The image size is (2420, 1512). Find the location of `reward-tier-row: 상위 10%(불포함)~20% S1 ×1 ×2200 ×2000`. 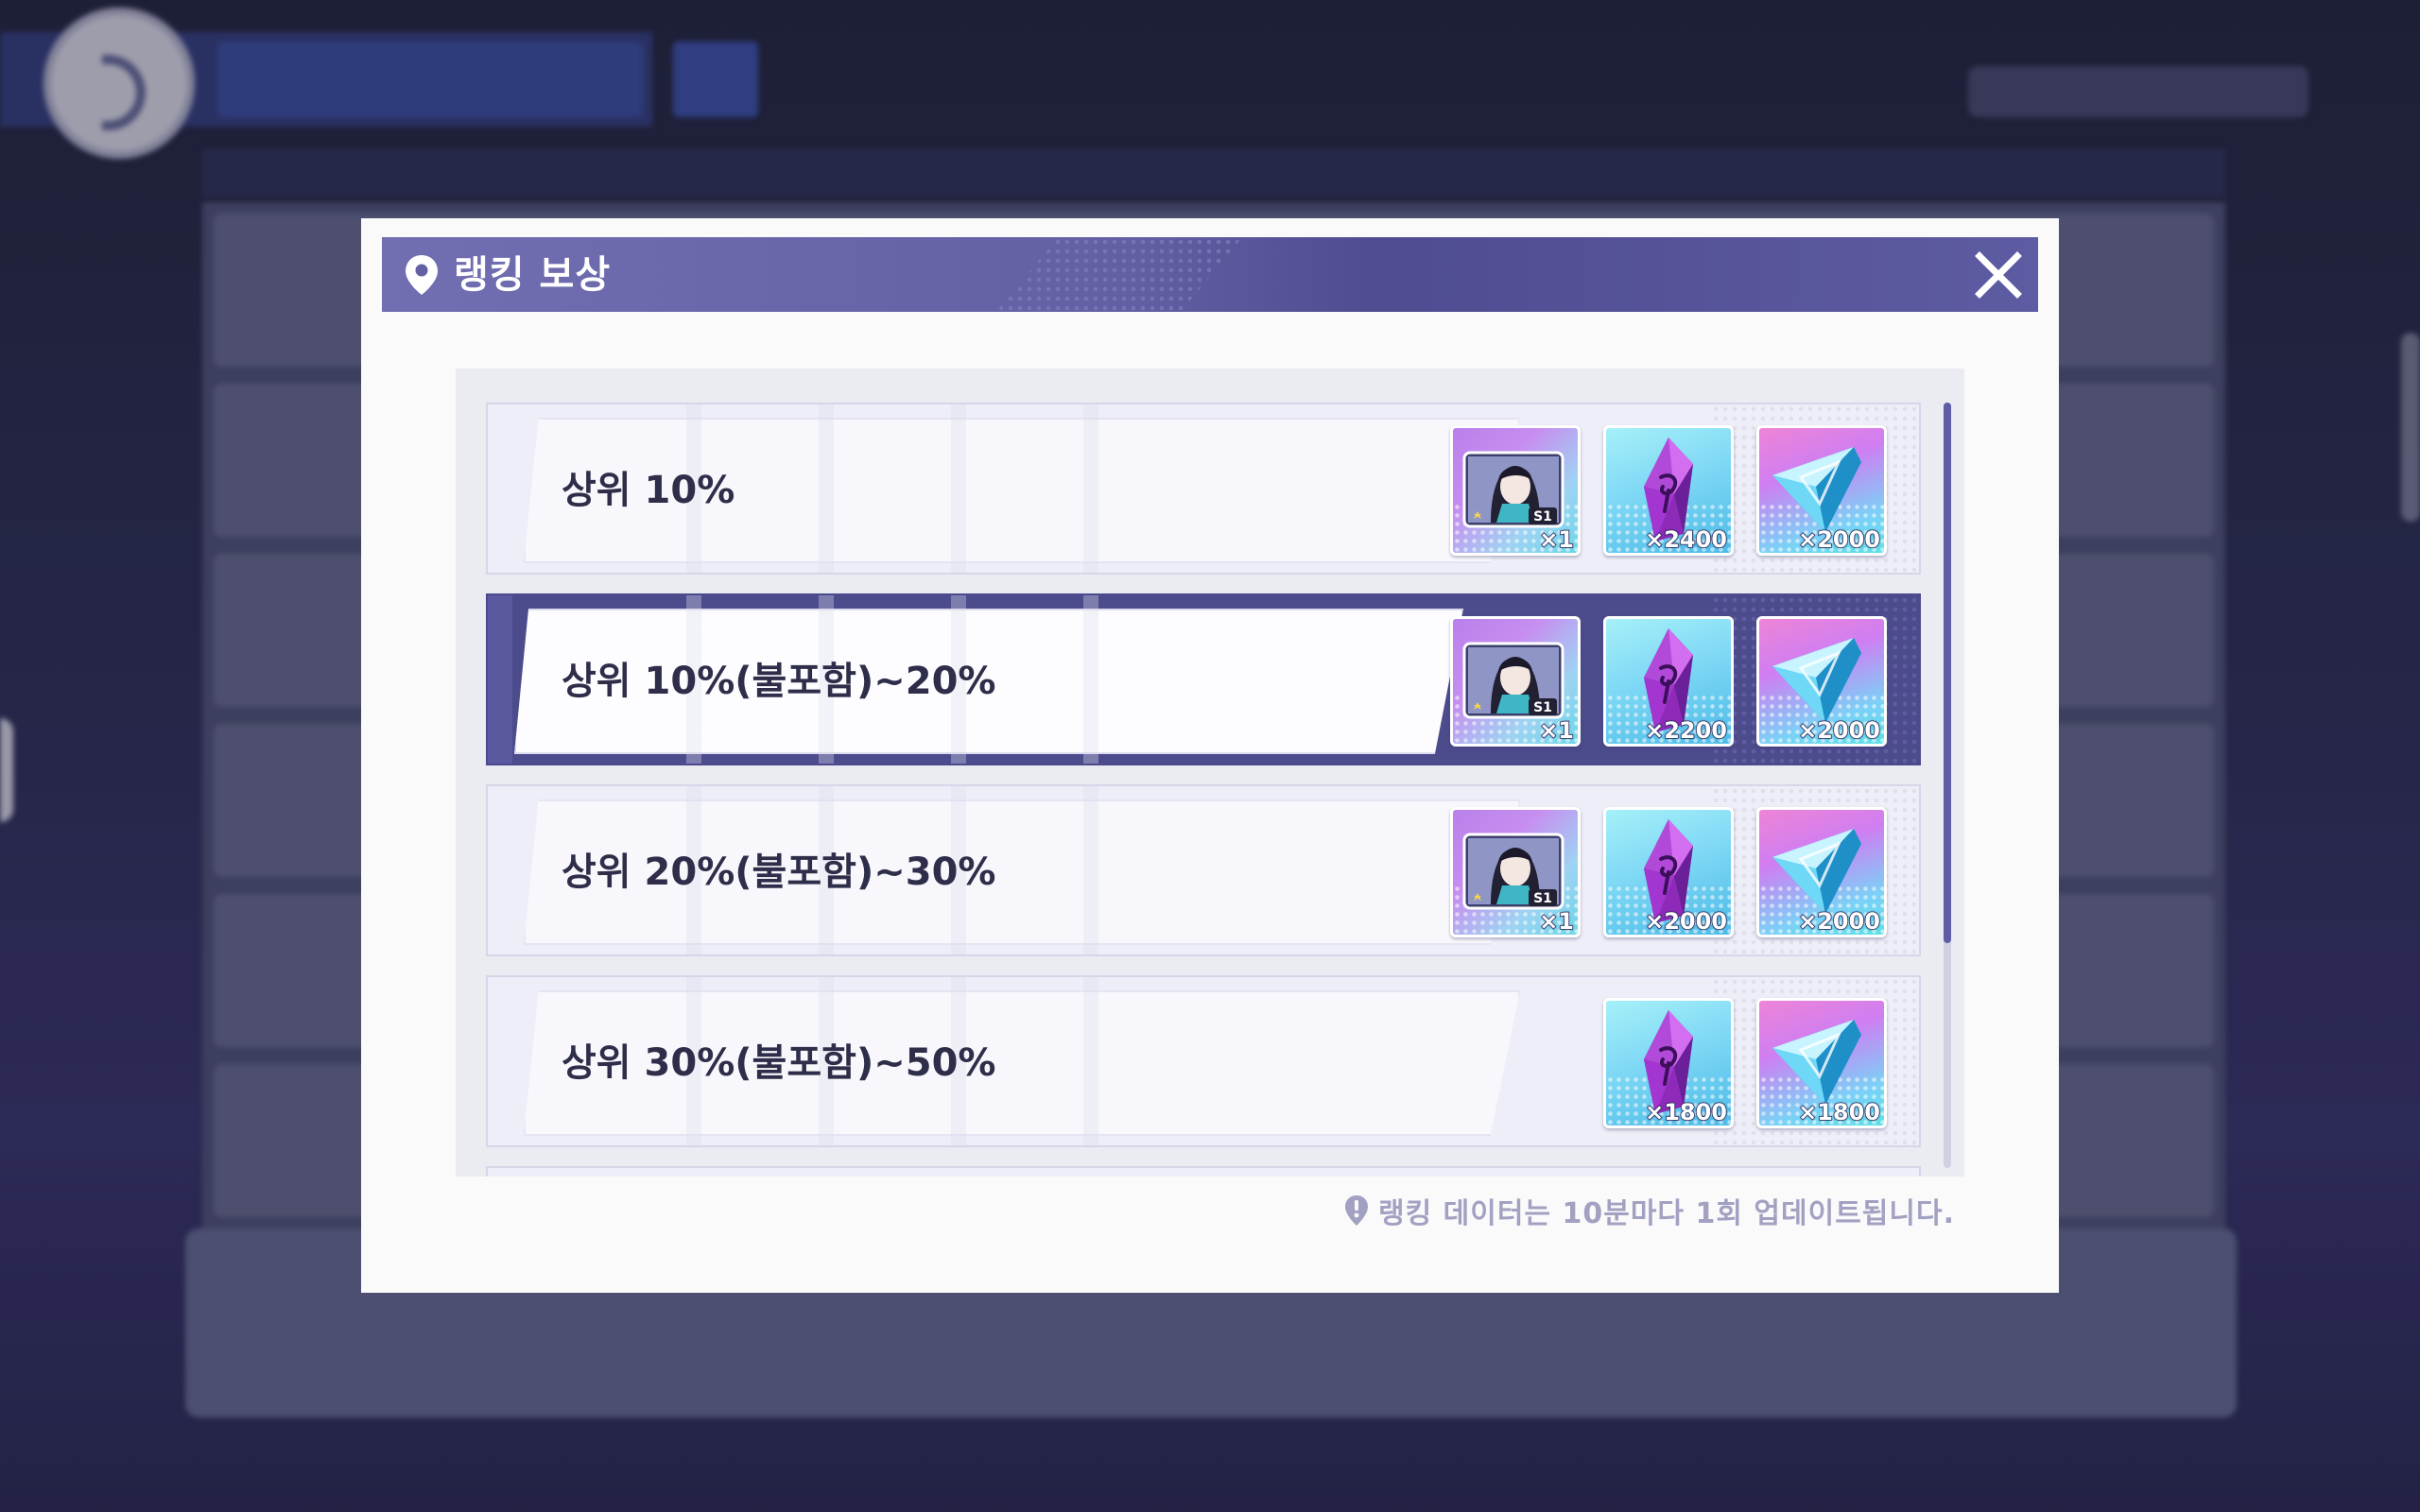

reward-tier-row: 상위 10%(불포함)~20% S1 ×1 ×2200 ×2000 is located at coordinates (1203, 679).